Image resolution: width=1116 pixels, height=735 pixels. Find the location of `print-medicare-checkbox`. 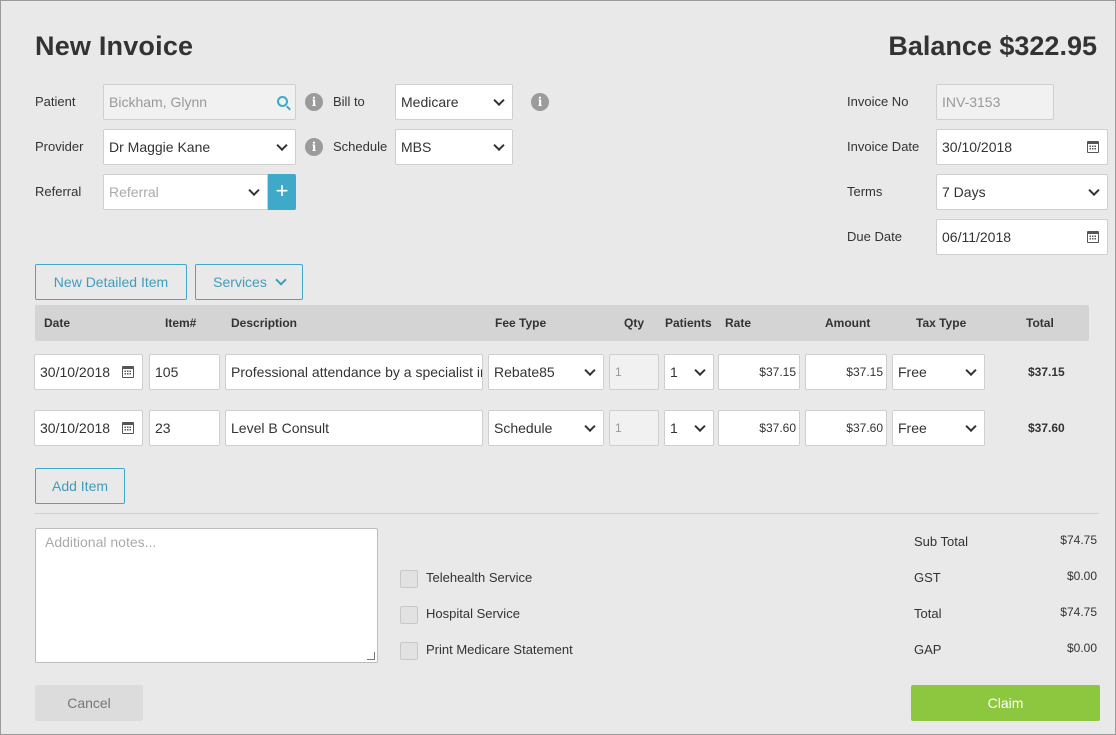

print-medicare-checkbox is located at coordinates (409, 651).